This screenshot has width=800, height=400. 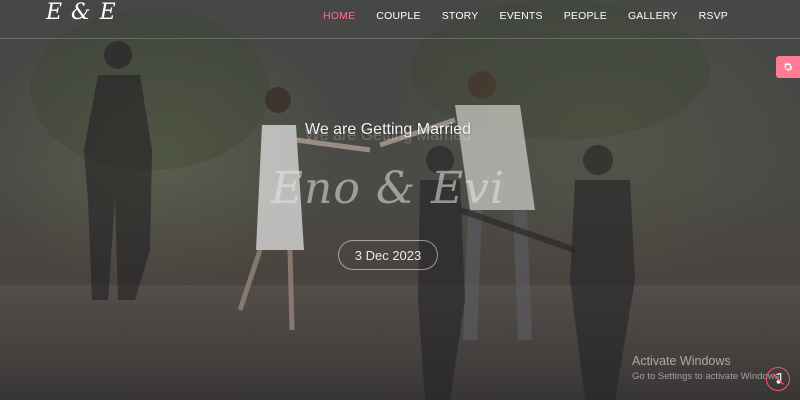 What do you see at coordinates (81, 12) in the screenshot?
I see `site-logo: E & E` at bounding box center [81, 12].